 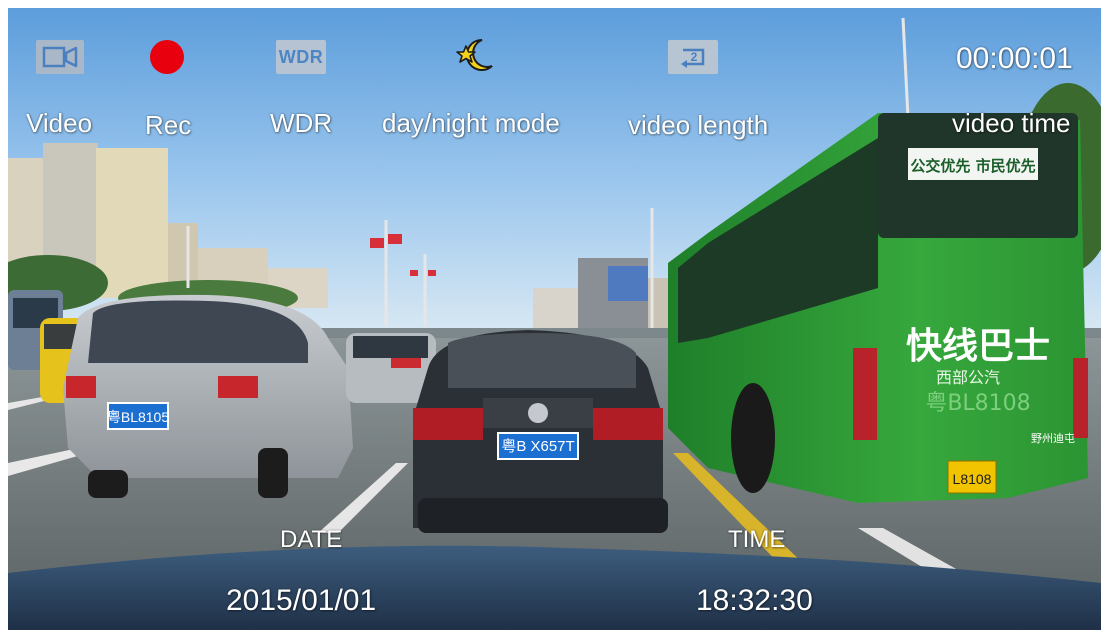 What do you see at coordinates (1014, 58) in the screenshot?
I see `video-time-value: 00:00:01` at bounding box center [1014, 58].